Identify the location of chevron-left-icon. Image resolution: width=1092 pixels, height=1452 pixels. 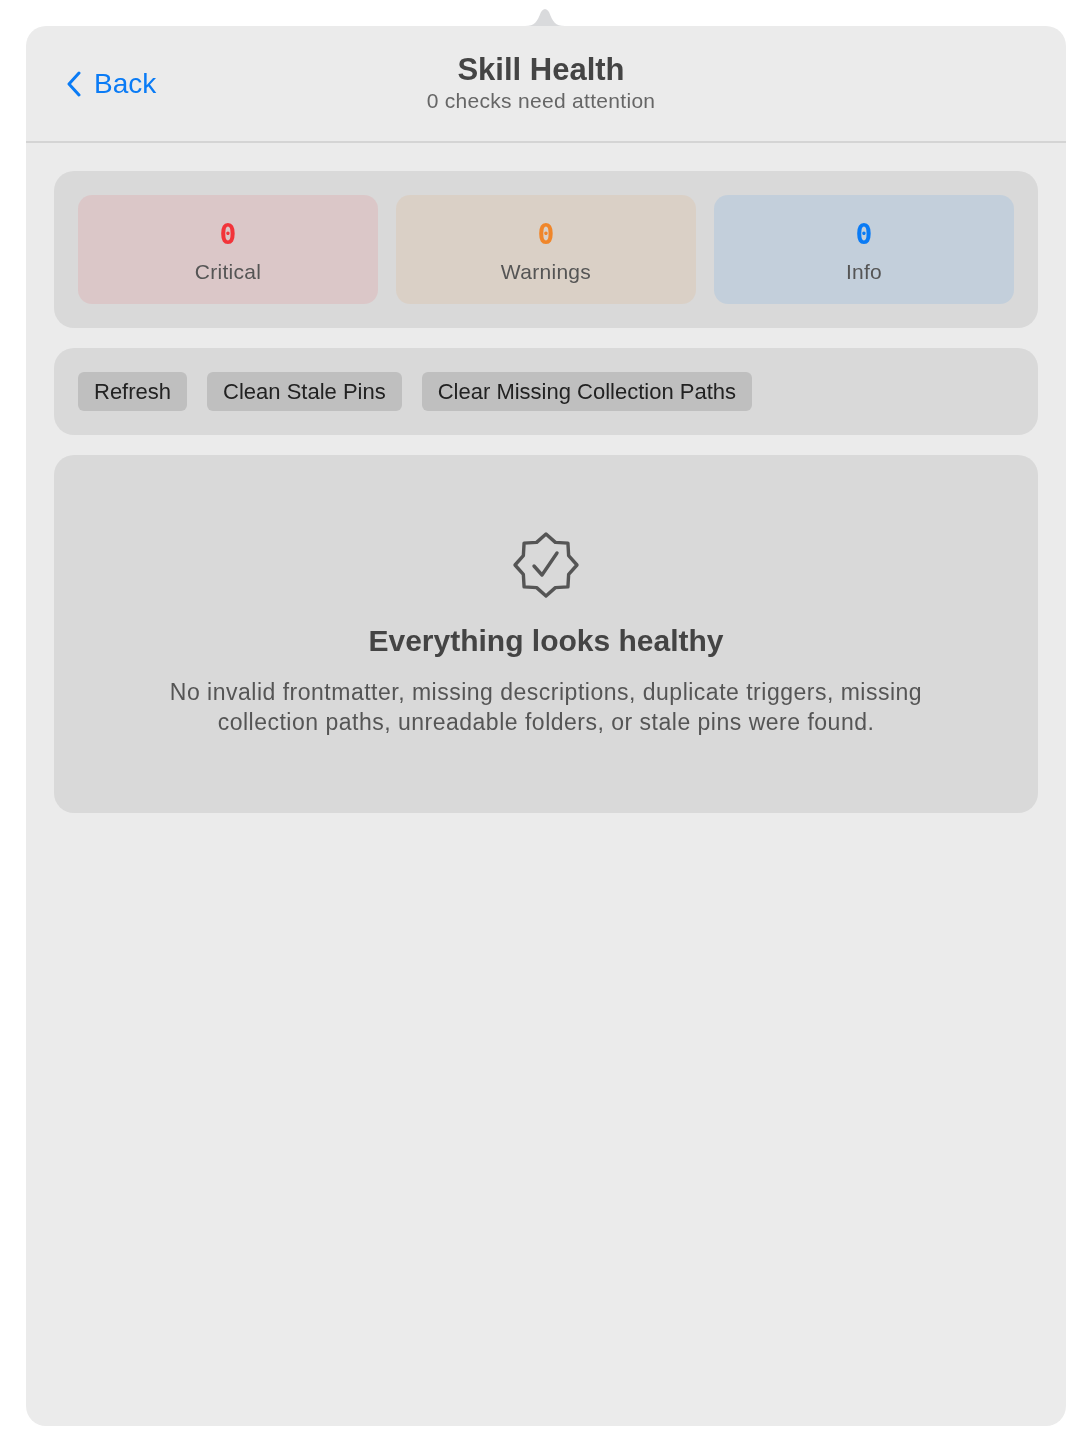
(74, 84).